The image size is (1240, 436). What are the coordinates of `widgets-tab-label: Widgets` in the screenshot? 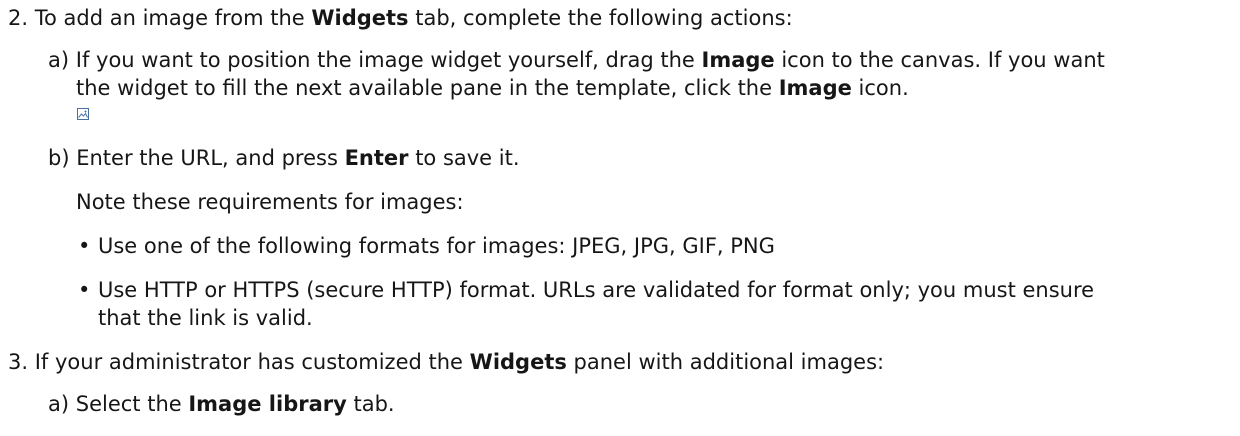 It's located at (360, 18).